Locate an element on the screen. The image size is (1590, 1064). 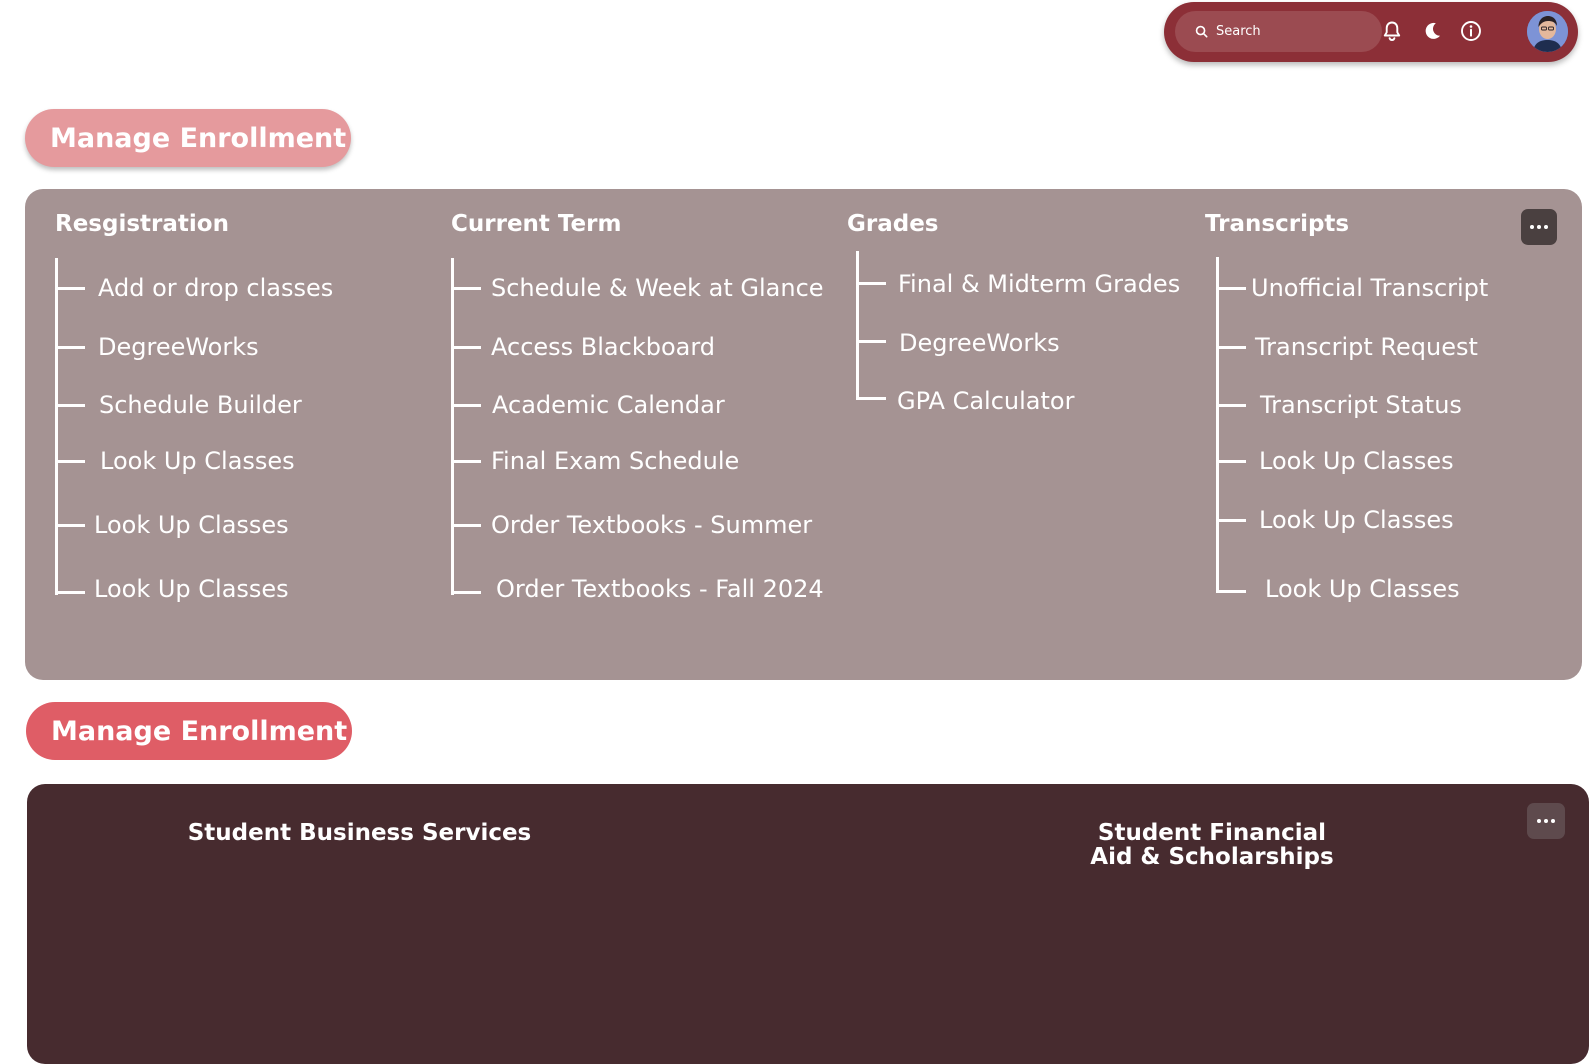
link-add-drop-classes: Add or drop classes is located at coordinates (215, 288).